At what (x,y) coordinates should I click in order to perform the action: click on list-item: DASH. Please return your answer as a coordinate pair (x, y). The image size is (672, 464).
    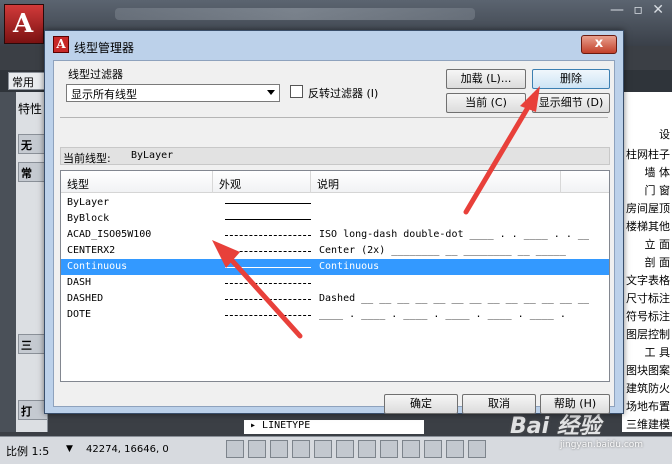
    Looking at the image, I should click on (335, 283).